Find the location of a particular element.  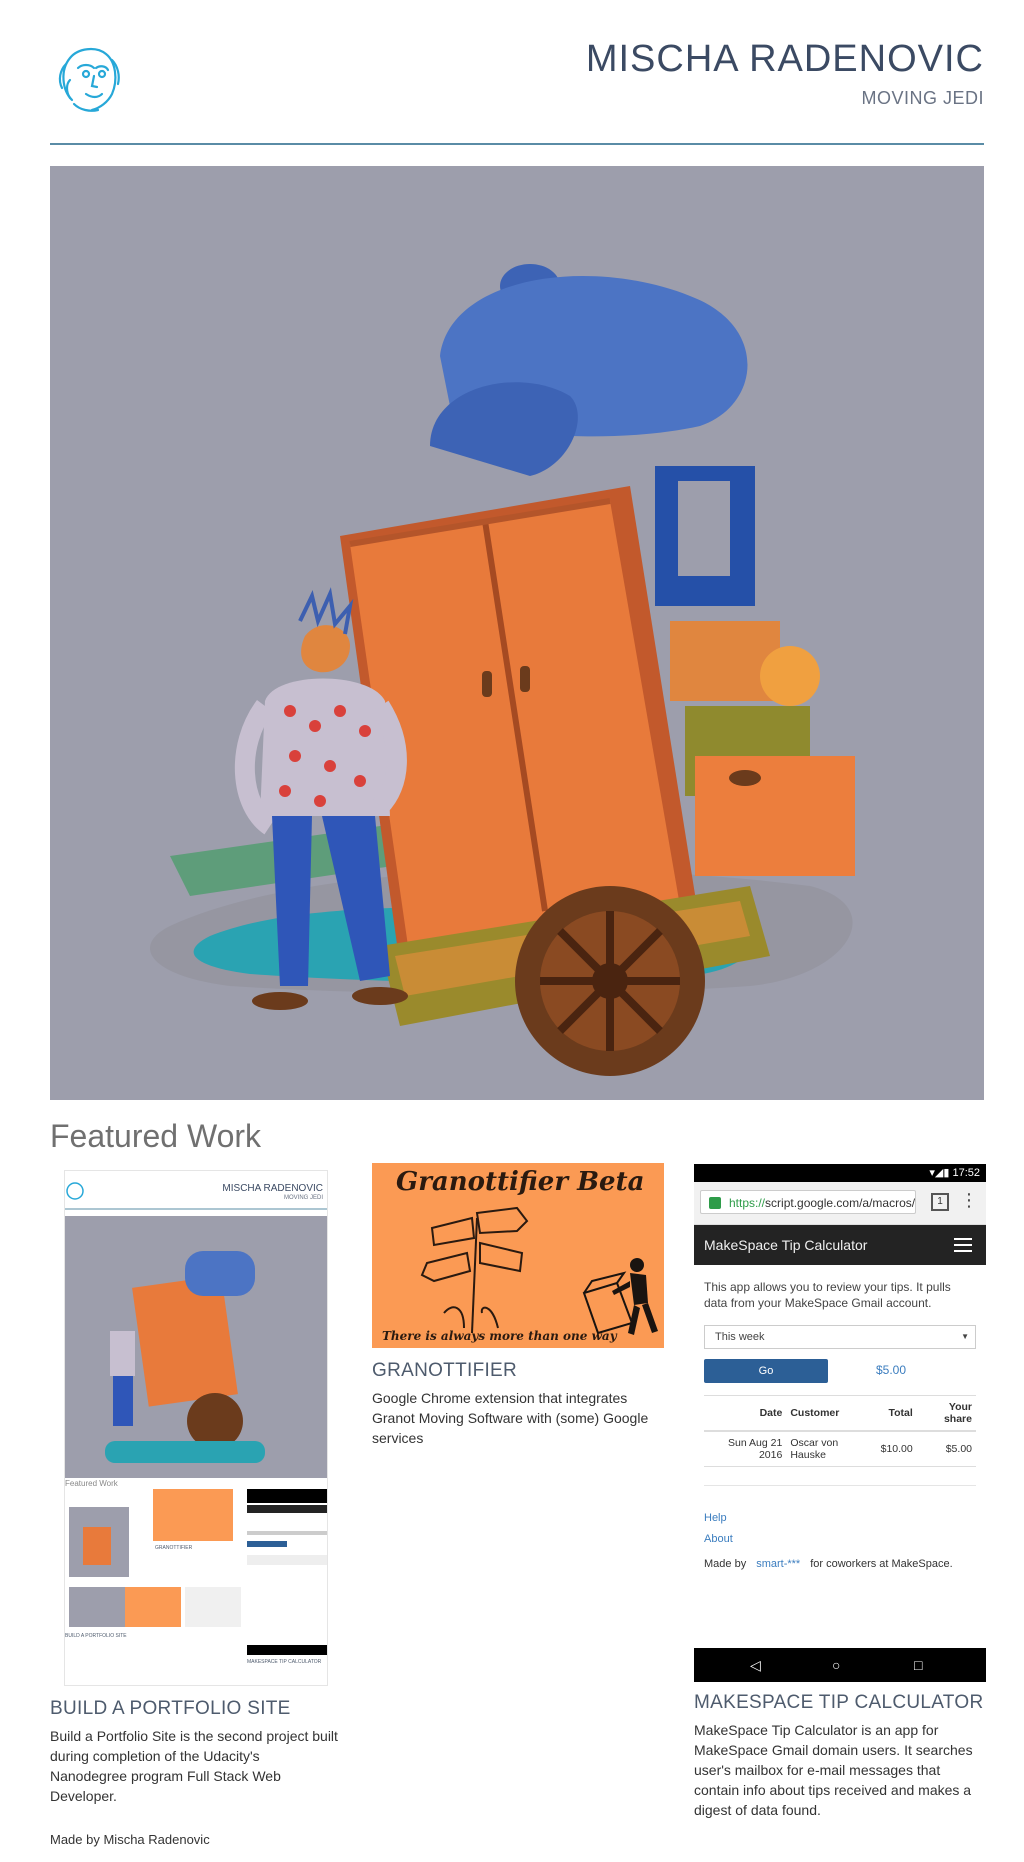

column-header: Total is located at coordinates (896, 1413).